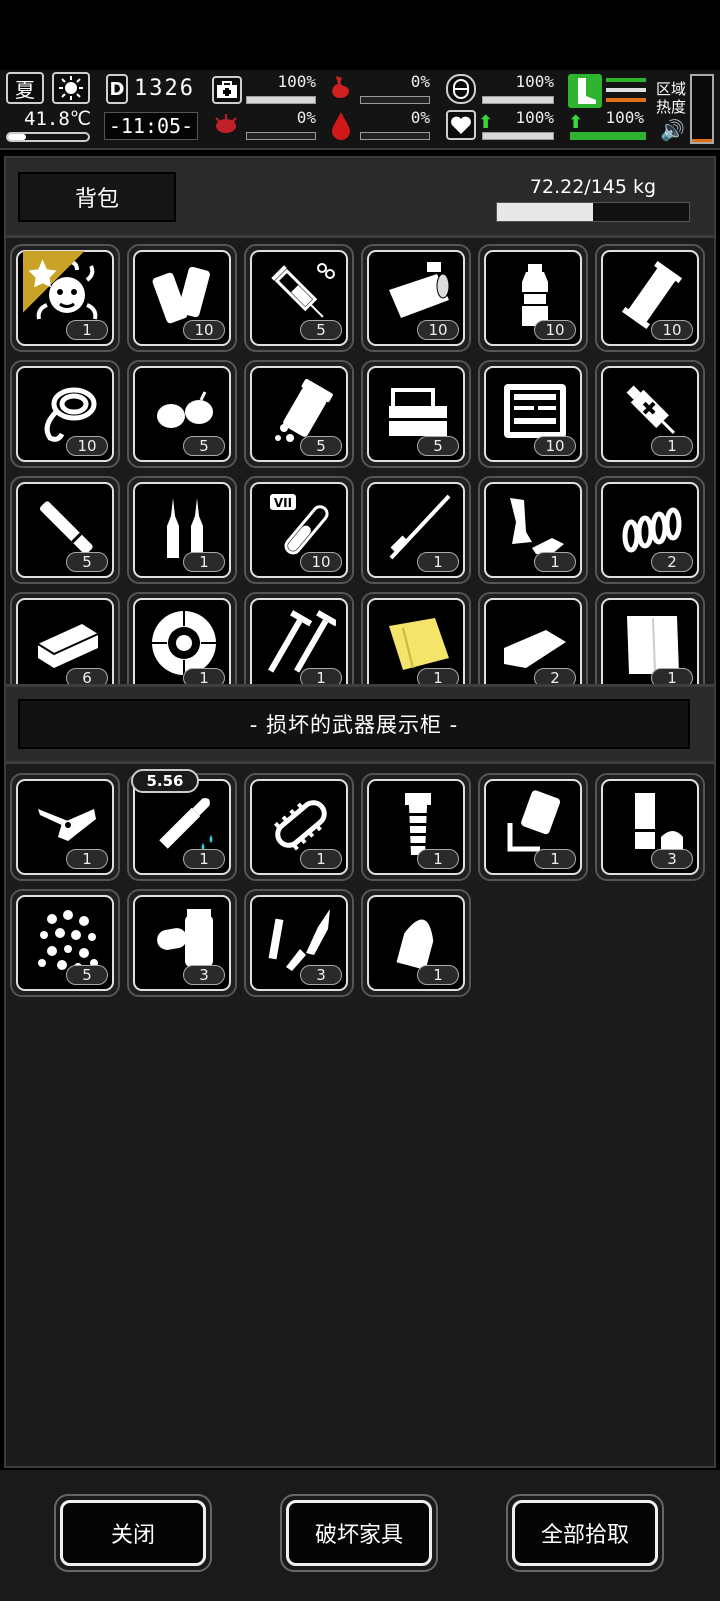 The width and height of the screenshot is (720, 1601). Describe the element at coordinates (65, 641) in the screenshot. I see `slot-frame: 6` at that location.